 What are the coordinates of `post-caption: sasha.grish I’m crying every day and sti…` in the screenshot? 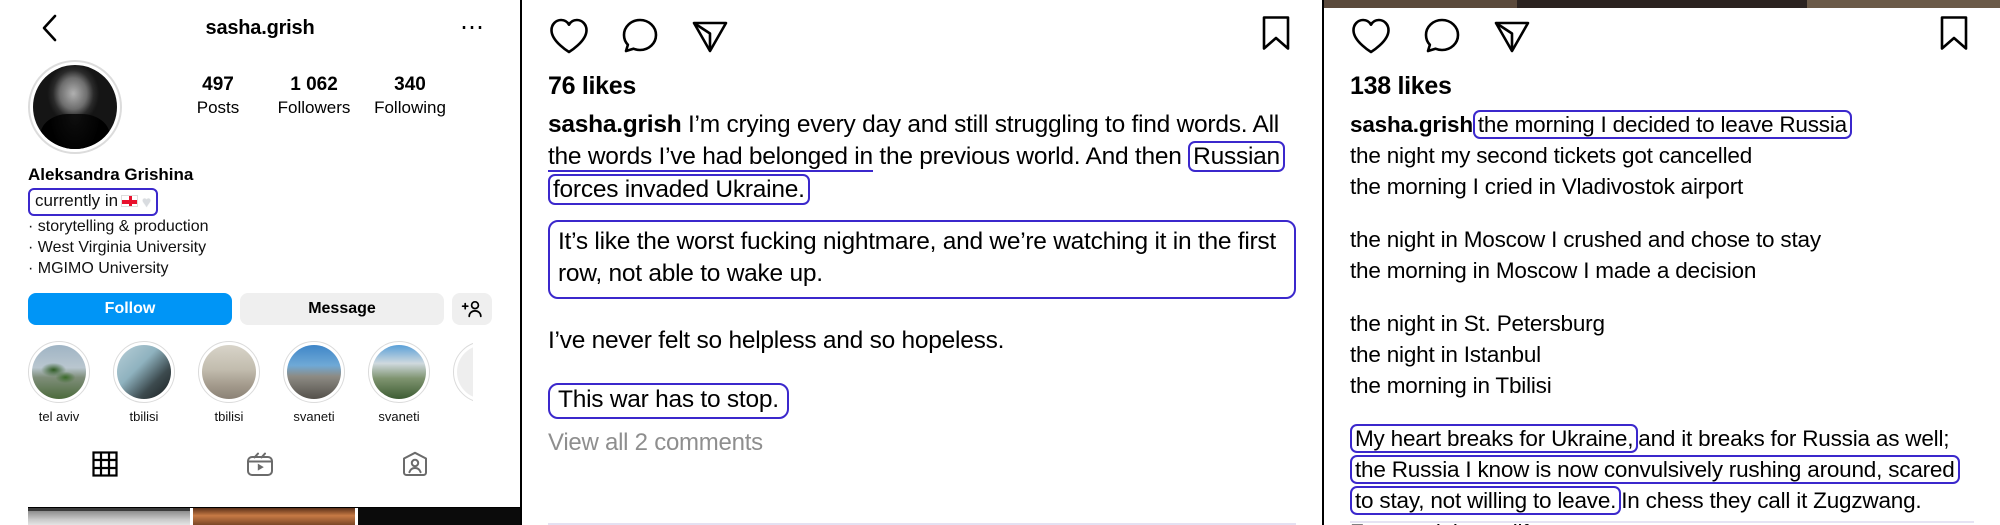 It's located at (922, 157).